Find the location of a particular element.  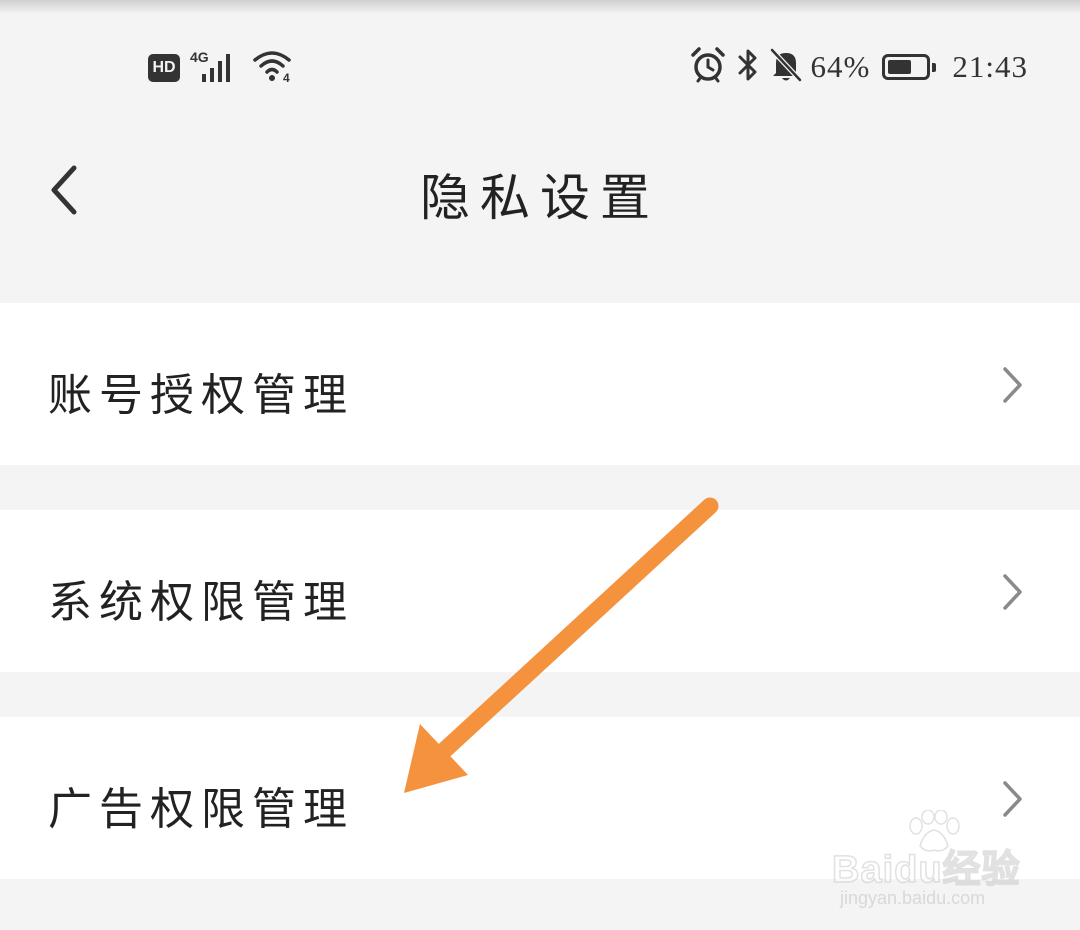

page-title: 隐私设置 is located at coordinates (540, 198).